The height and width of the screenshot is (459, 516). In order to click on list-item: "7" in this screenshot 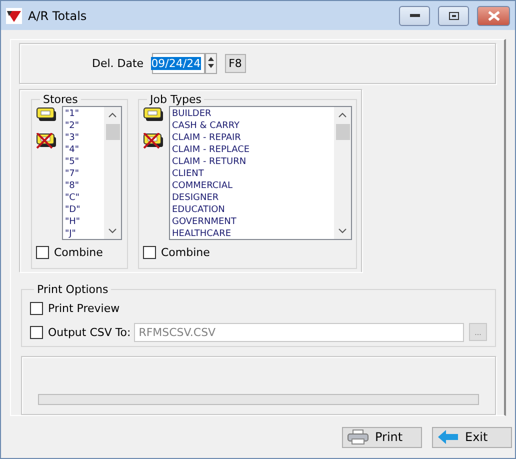, I will do `click(83, 174)`.